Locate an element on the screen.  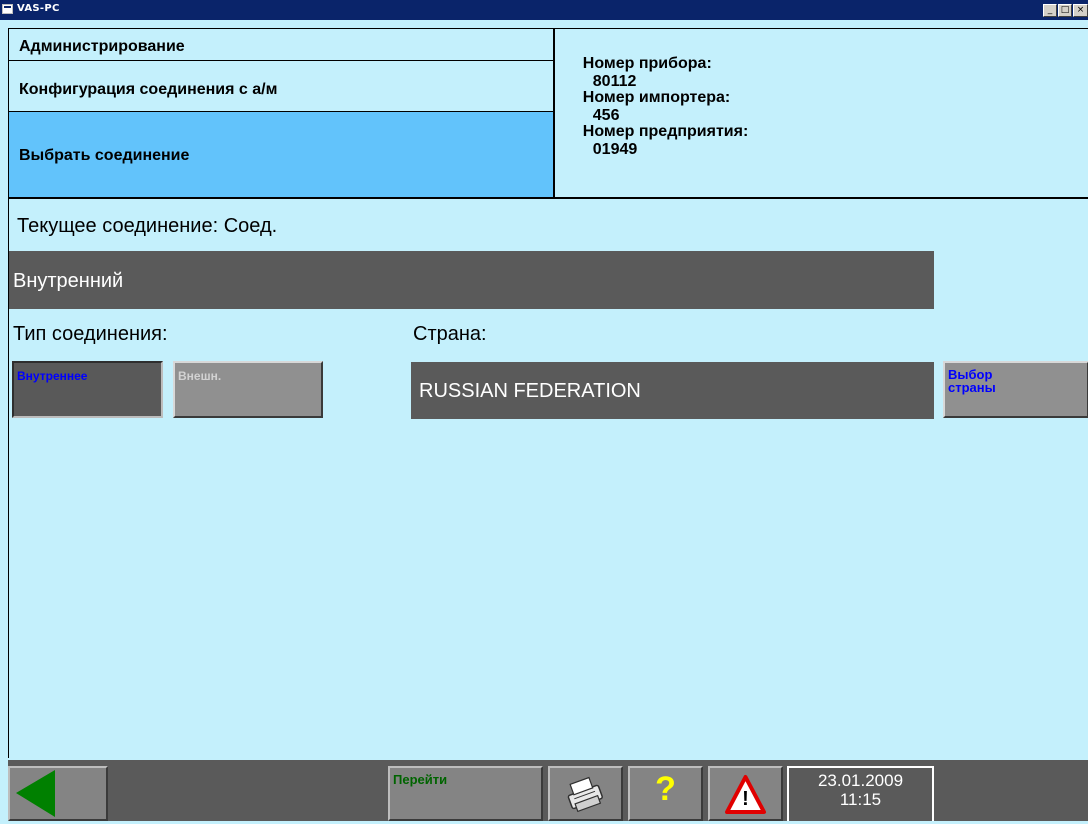
external-connection-button: Внешн. is located at coordinates (248, 389).